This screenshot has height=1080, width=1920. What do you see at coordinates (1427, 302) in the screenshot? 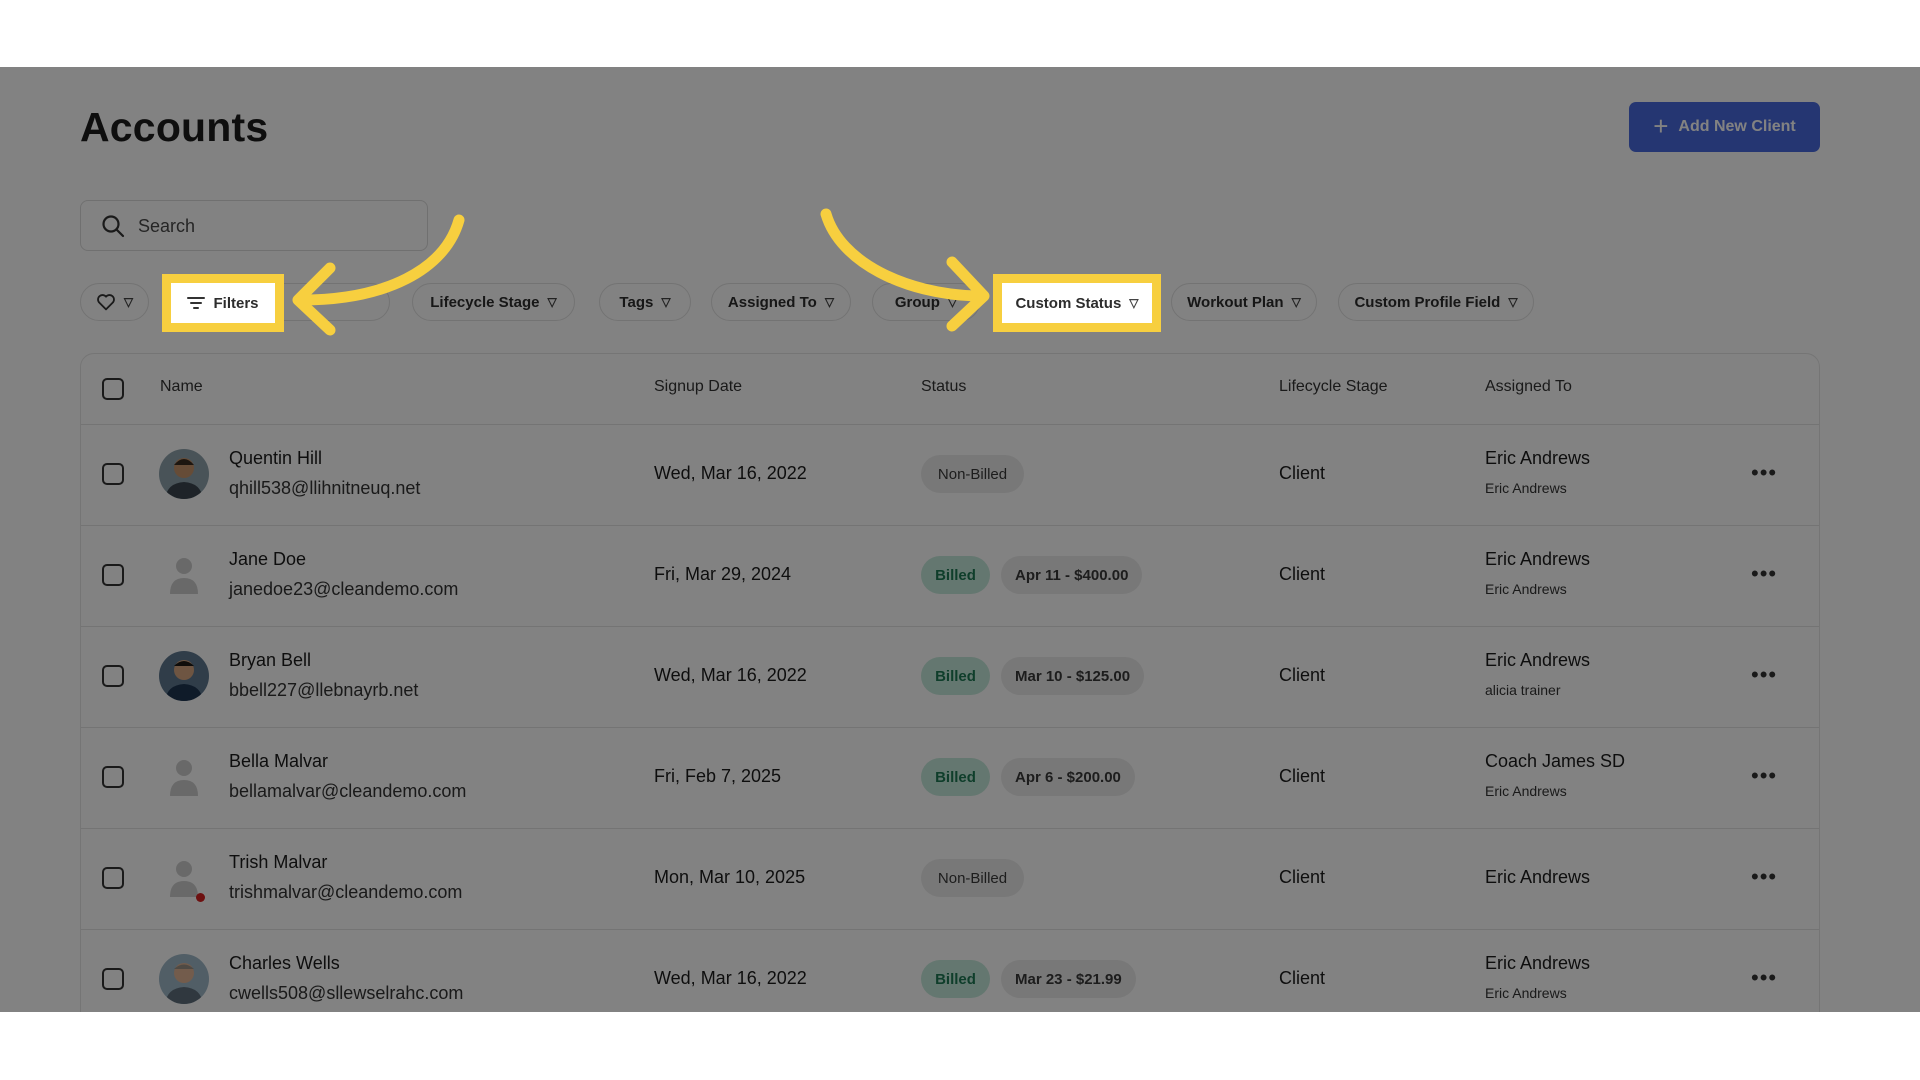
I see `chip-label: Custom Profile Field` at bounding box center [1427, 302].